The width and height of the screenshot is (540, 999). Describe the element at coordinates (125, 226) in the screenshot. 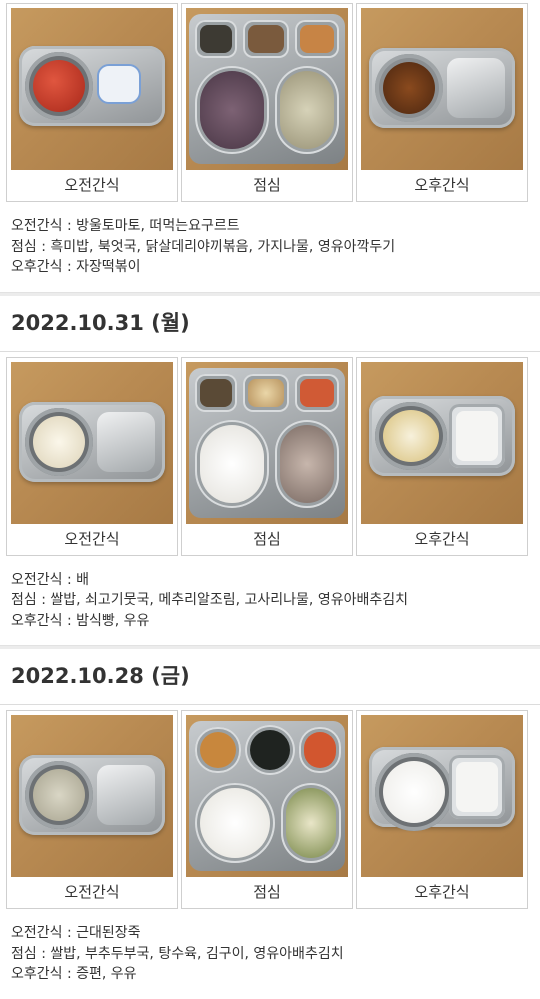

I see `menu-morning: 오전간식 : 방울토마토, 떠먹는요구르트` at that location.